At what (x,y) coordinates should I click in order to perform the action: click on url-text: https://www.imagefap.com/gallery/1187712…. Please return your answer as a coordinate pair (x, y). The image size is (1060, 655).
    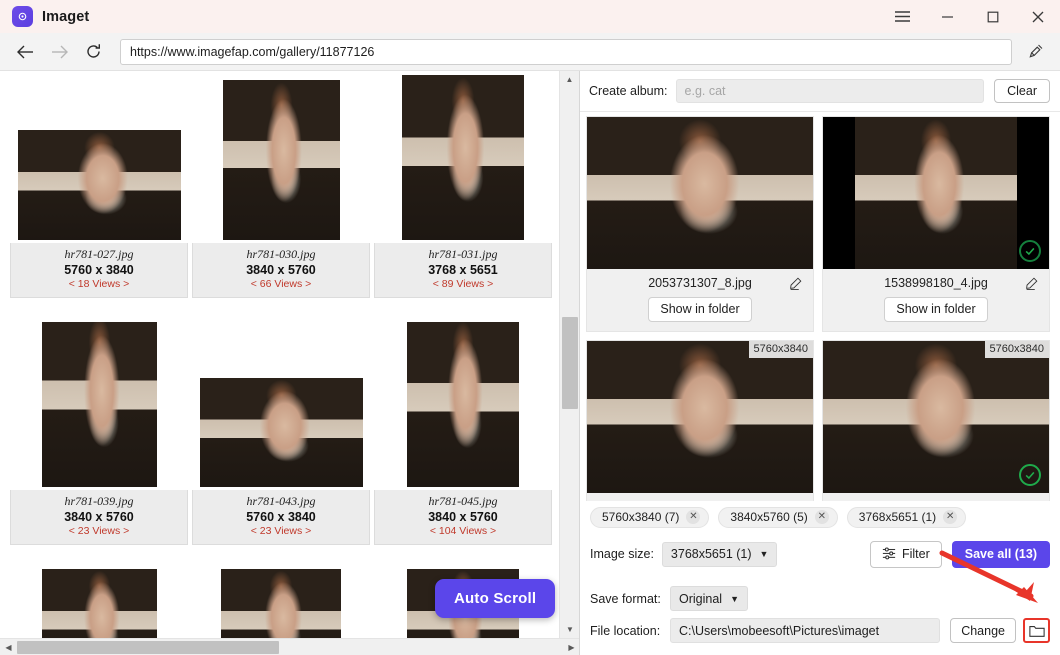
    Looking at the image, I should click on (252, 51).